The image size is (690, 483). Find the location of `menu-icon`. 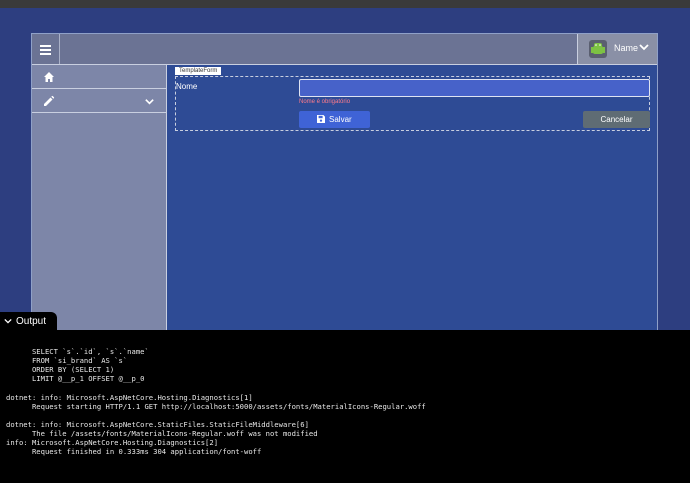

menu-icon is located at coordinates (45, 46).